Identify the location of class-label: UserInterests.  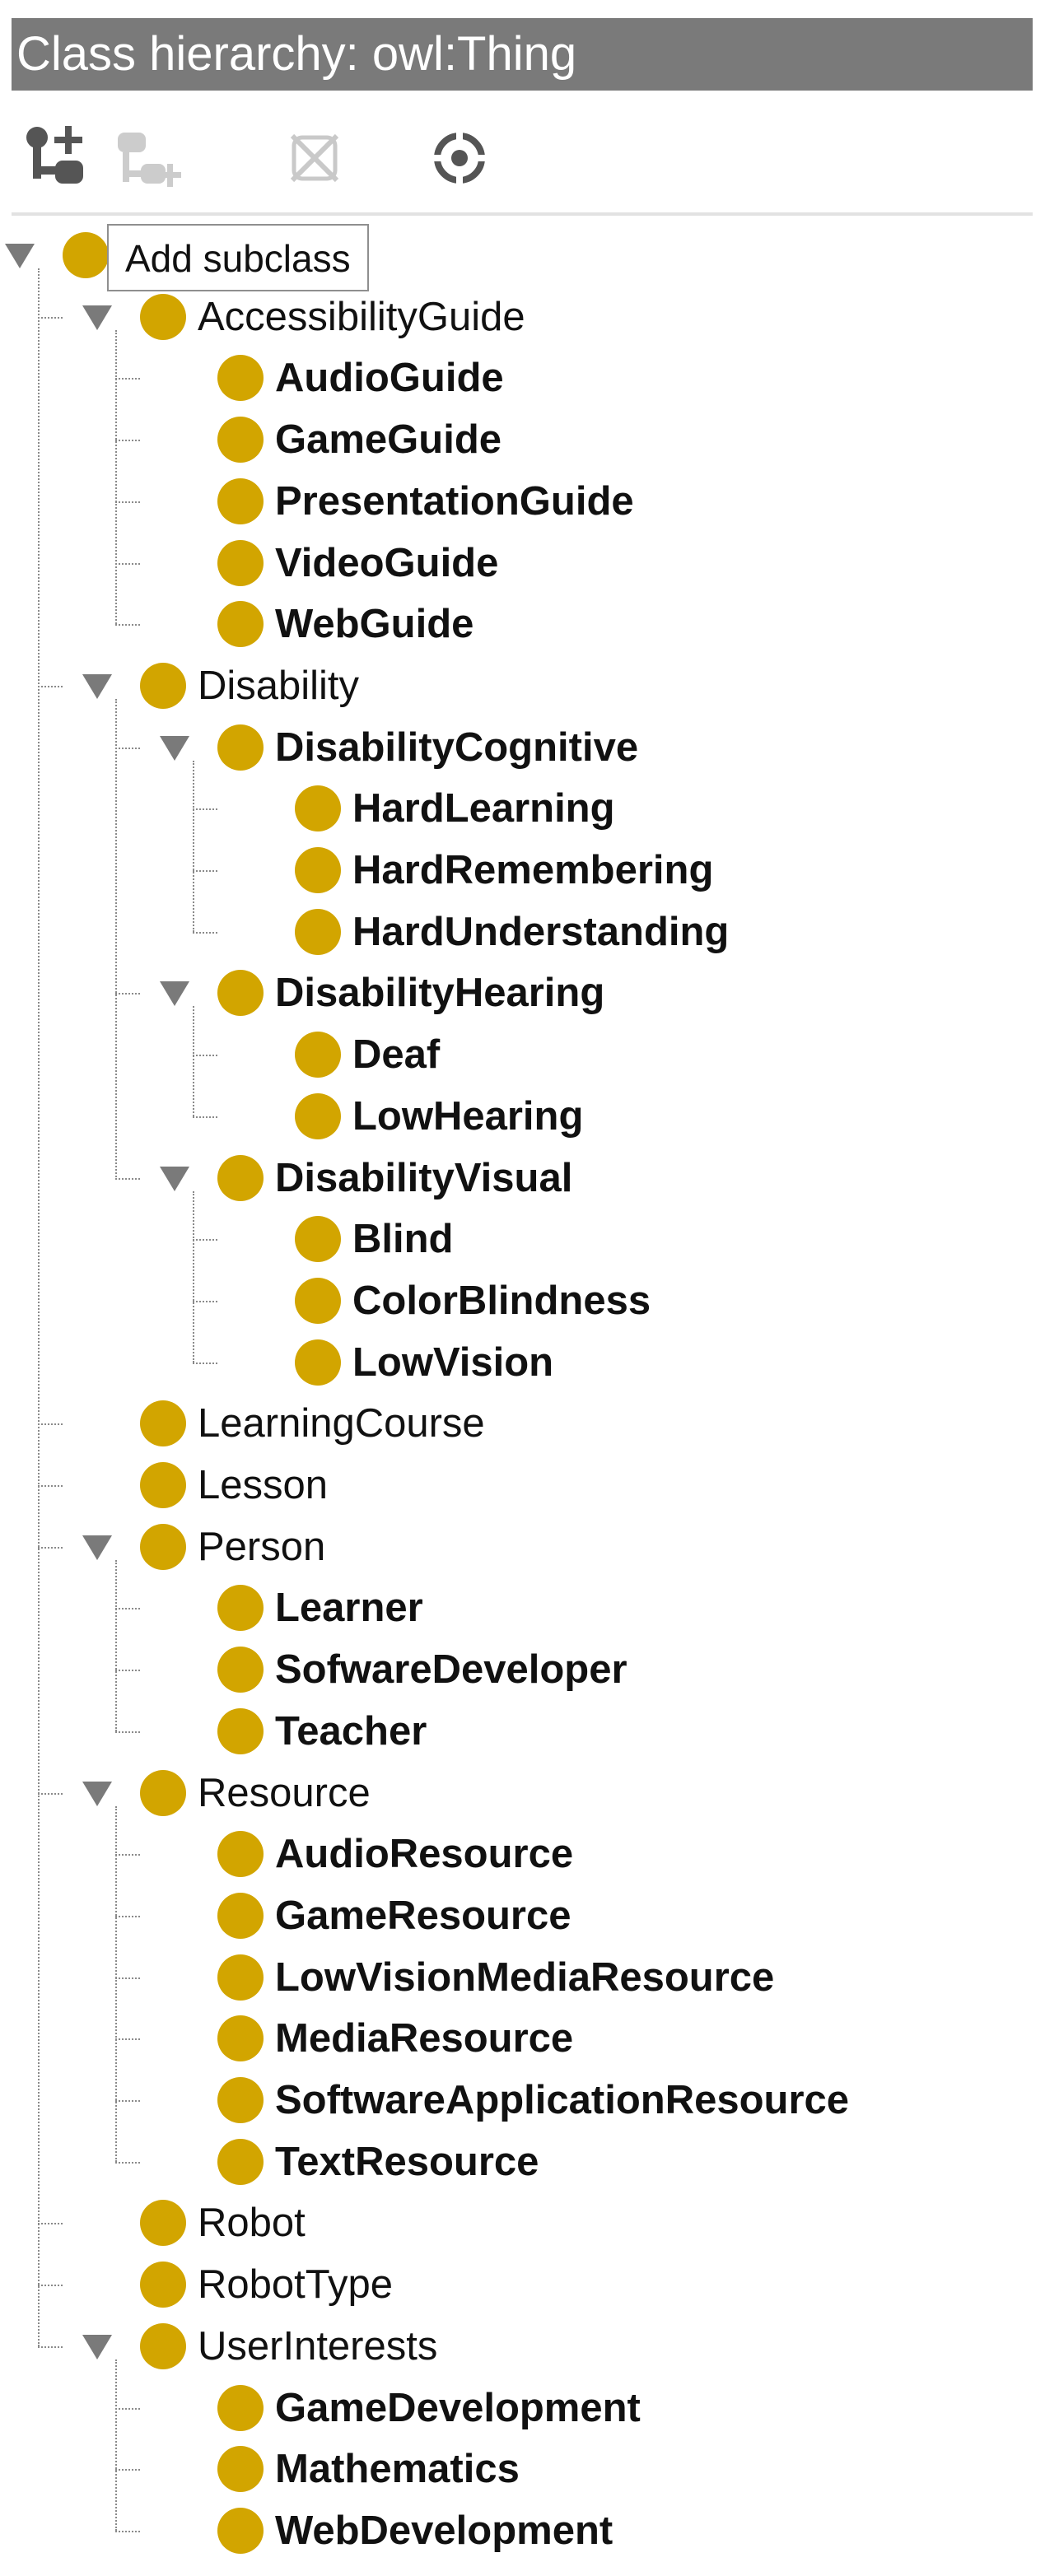
(318, 2346).